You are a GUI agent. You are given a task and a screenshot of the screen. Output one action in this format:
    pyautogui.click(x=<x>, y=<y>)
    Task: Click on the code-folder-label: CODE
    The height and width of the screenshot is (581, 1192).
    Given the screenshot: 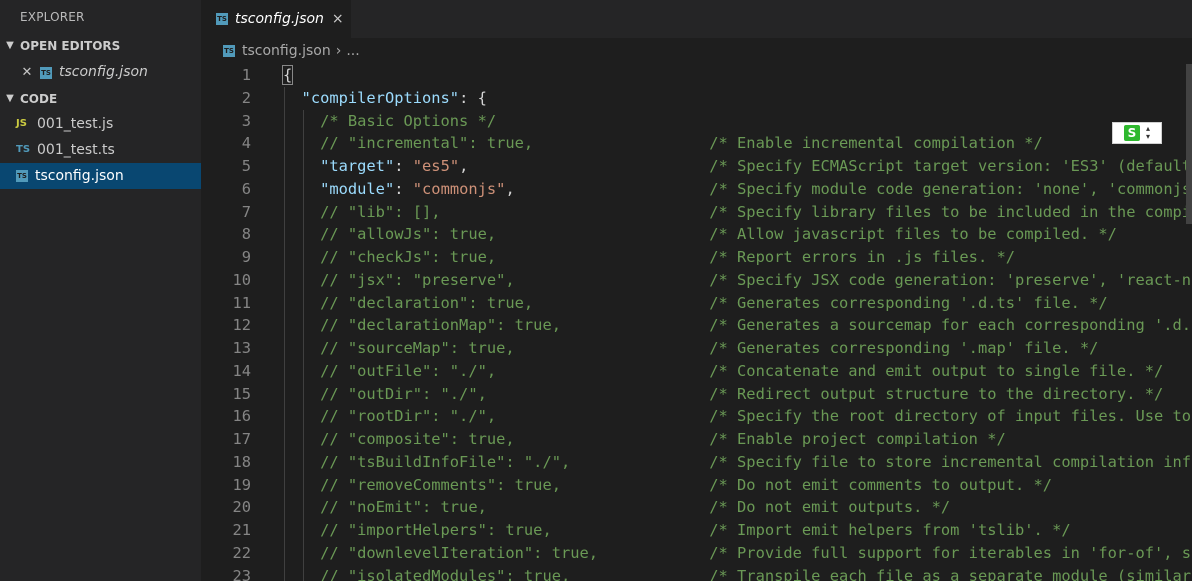 What is the action you would take?
    pyautogui.click(x=39, y=99)
    